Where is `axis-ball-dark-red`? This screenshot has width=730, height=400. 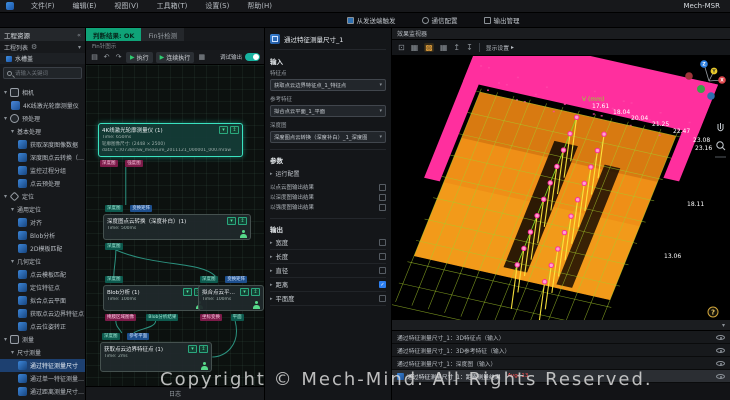
axis-ball-dark-red is located at coordinates (689, 76).